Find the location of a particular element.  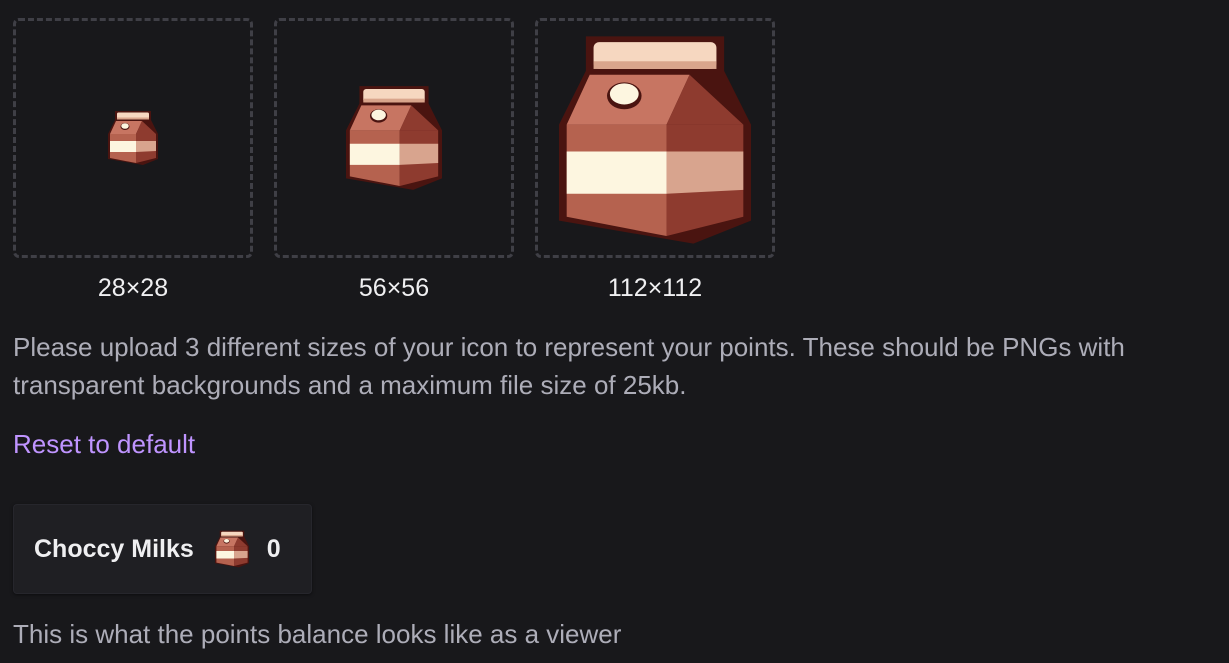

points-balance-value: 0 is located at coordinates (273, 548).